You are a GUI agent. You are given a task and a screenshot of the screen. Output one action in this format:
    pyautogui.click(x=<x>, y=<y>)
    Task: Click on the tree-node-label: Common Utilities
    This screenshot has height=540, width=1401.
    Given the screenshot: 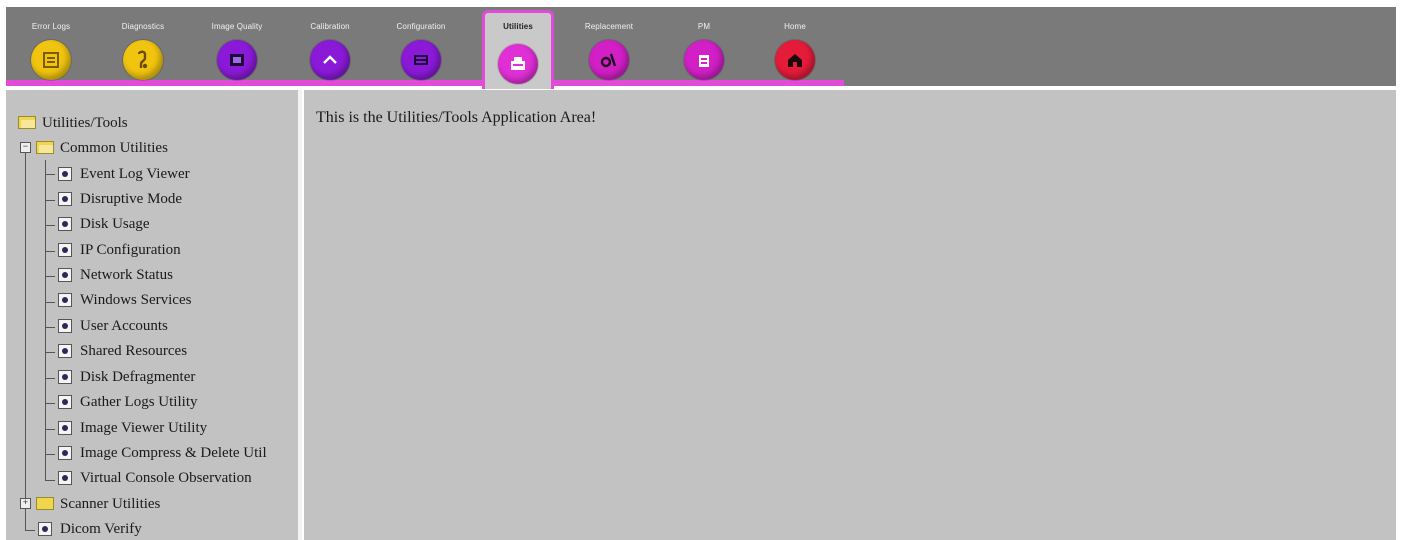 What is the action you would take?
    pyautogui.click(x=114, y=148)
    